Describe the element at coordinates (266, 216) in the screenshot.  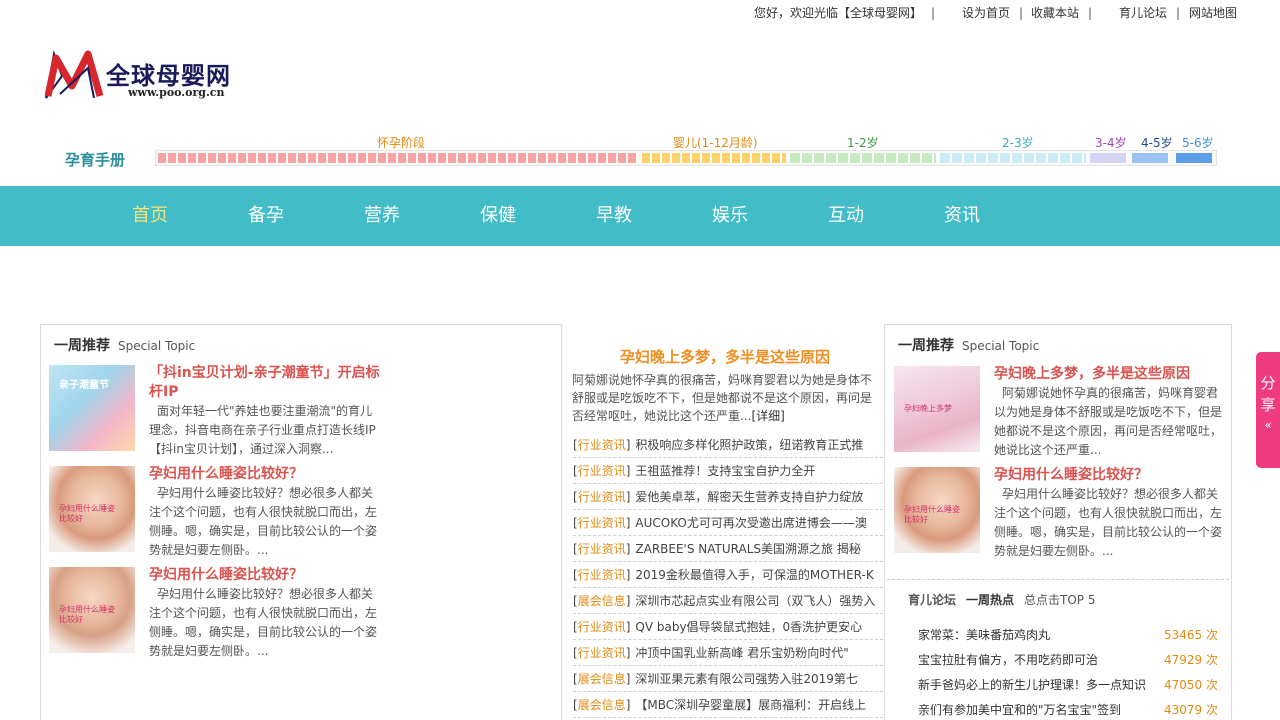
I see `nav-item: 备孕` at that location.